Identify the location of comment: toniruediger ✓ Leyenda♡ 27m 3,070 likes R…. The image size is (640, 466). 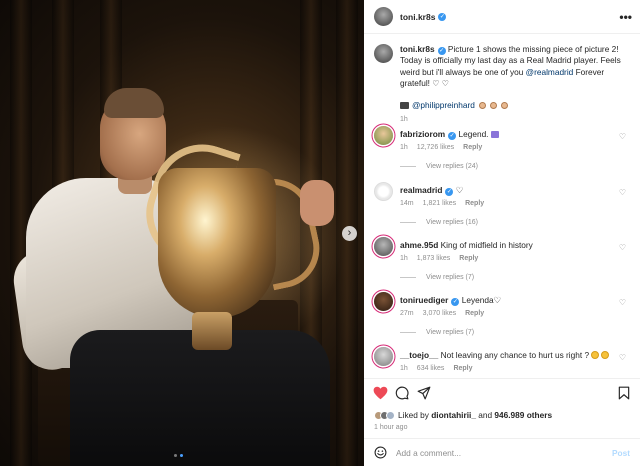
(505, 317).